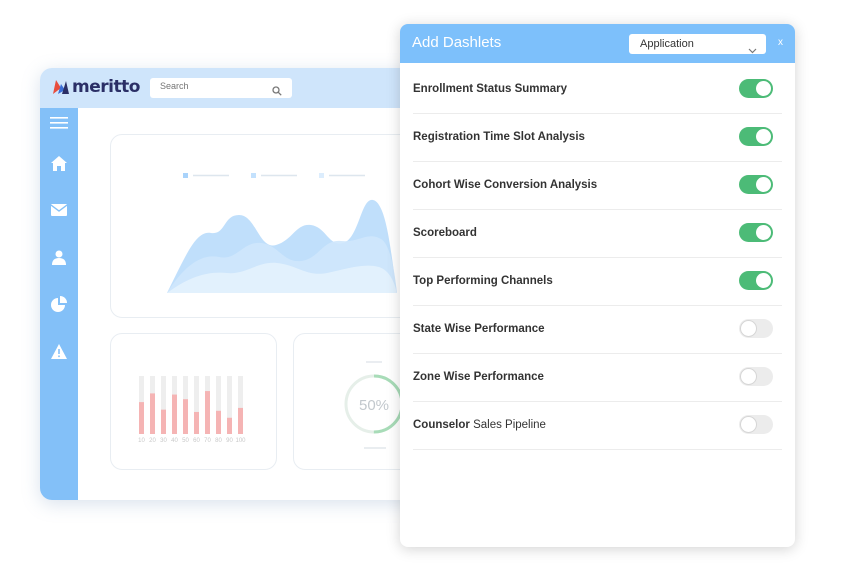 The image size is (854, 574). I want to click on dashlet-label: Zone Wise Performance, so click(478, 377).